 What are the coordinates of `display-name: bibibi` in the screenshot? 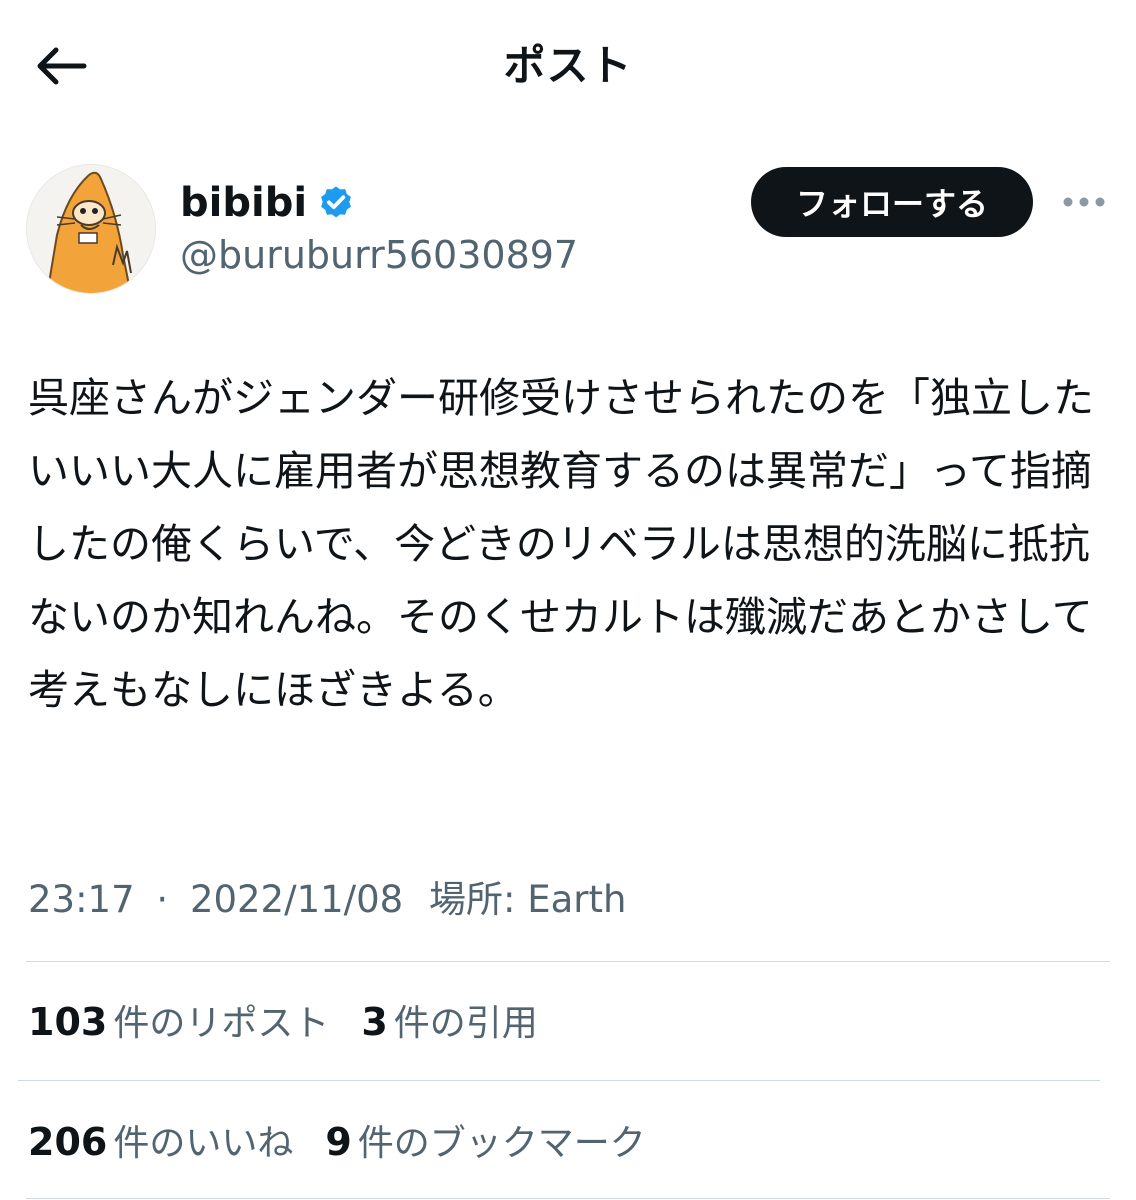 It's located at (243, 203).